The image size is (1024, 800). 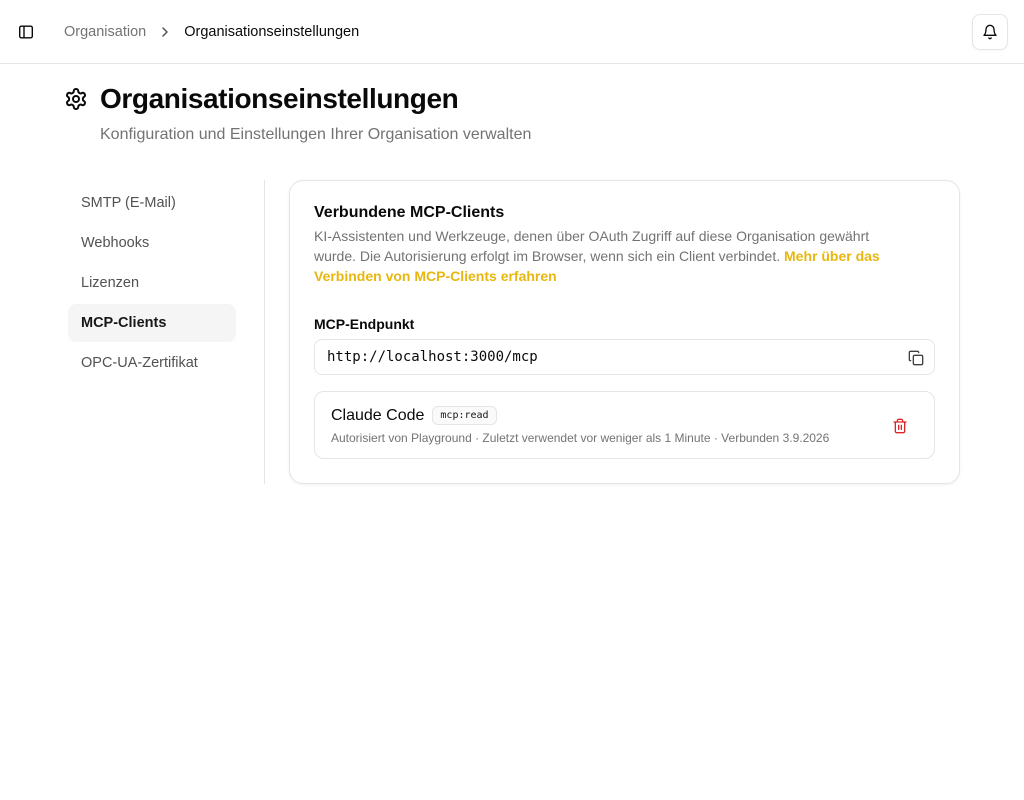 I want to click on nav-item-opc-ua-zertifikat: OPC-UA-Zertifikat, so click(x=152, y=363).